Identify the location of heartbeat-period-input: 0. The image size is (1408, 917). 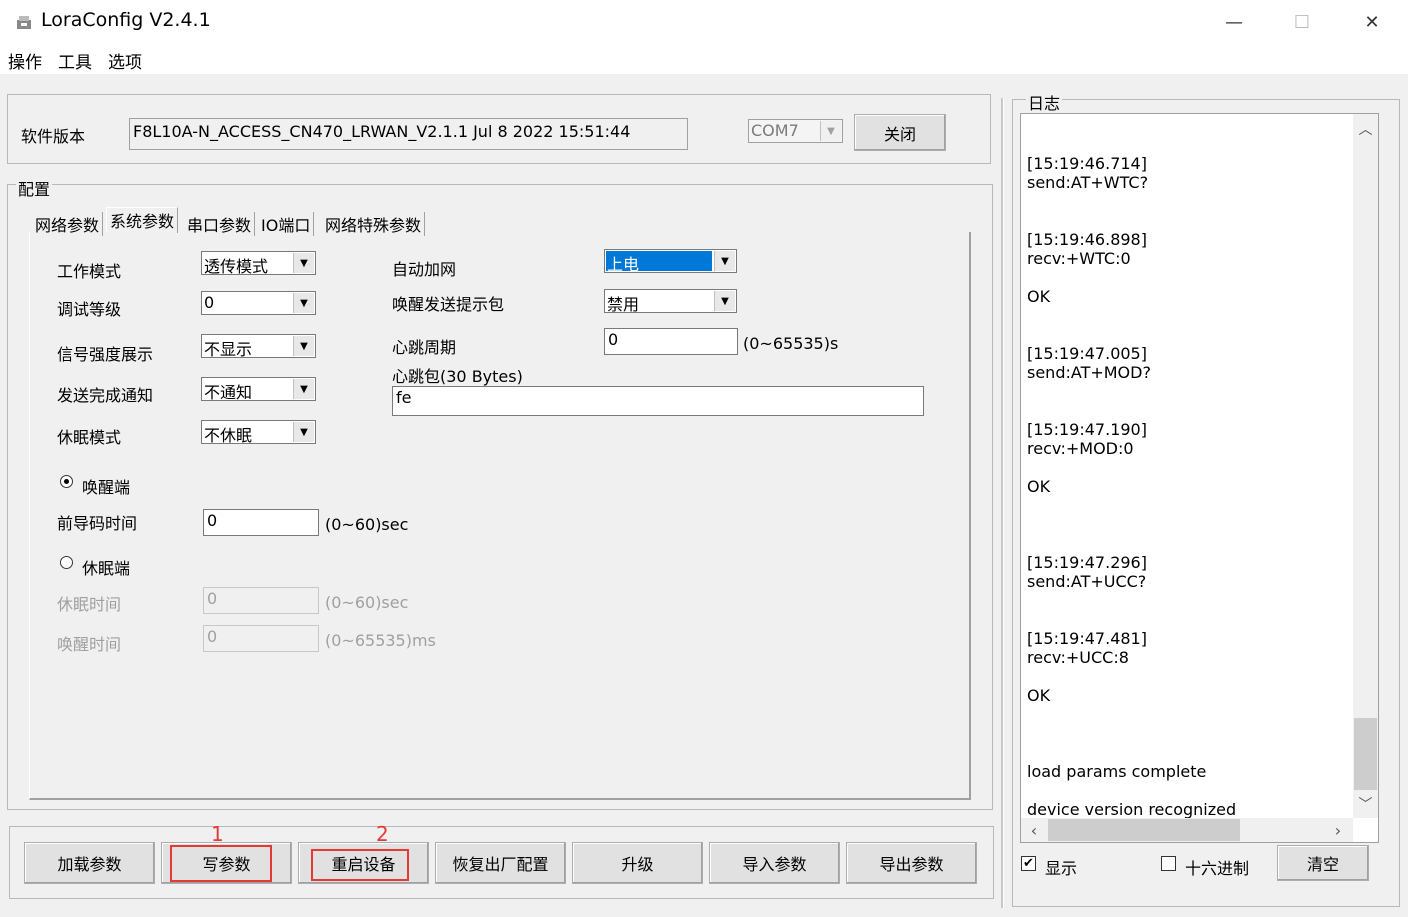
(671, 341).